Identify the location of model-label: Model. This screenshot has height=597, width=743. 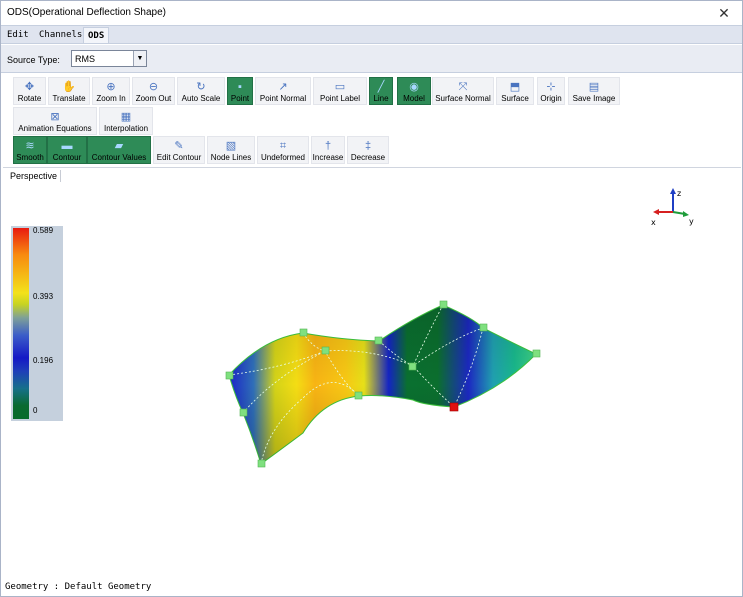
(414, 98).